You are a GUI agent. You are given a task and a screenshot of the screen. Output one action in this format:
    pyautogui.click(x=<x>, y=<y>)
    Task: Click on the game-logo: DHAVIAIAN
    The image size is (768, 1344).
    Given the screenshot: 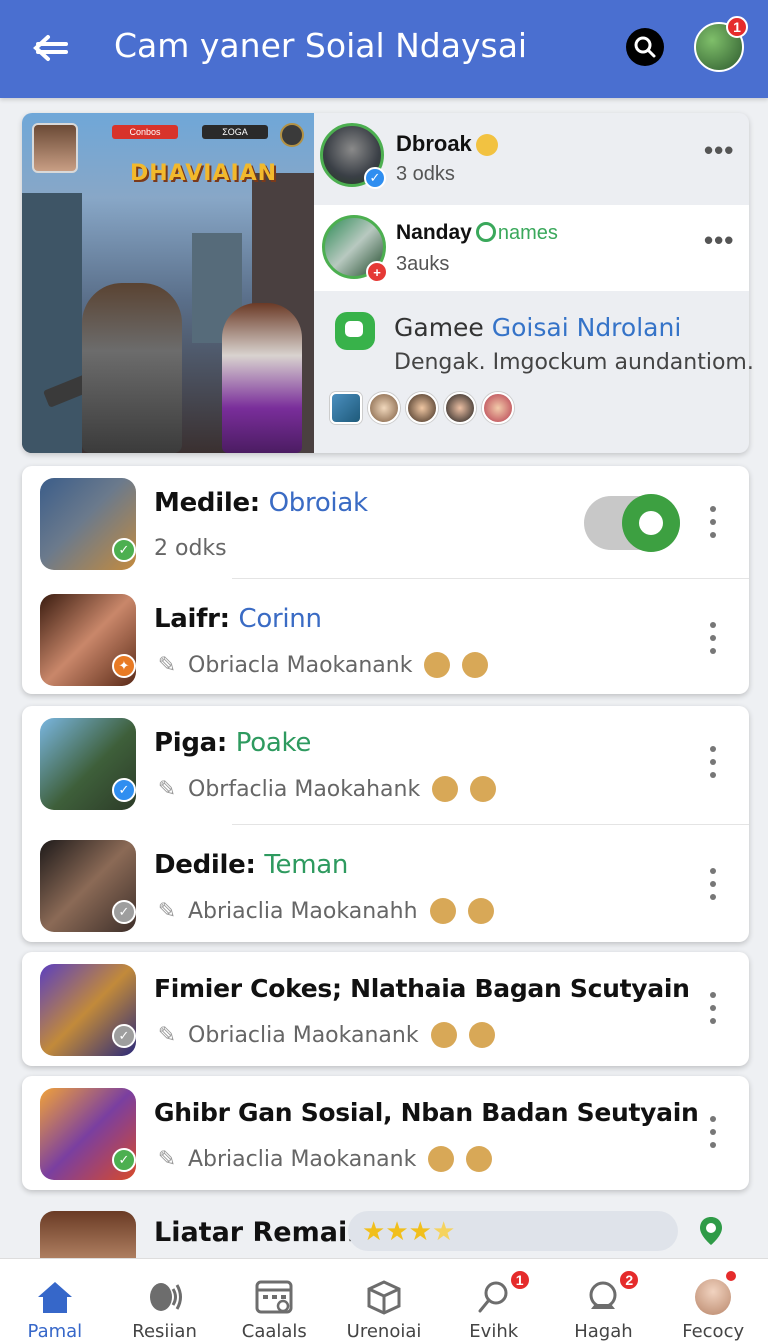 What is the action you would take?
    pyautogui.click(x=204, y=173)
    